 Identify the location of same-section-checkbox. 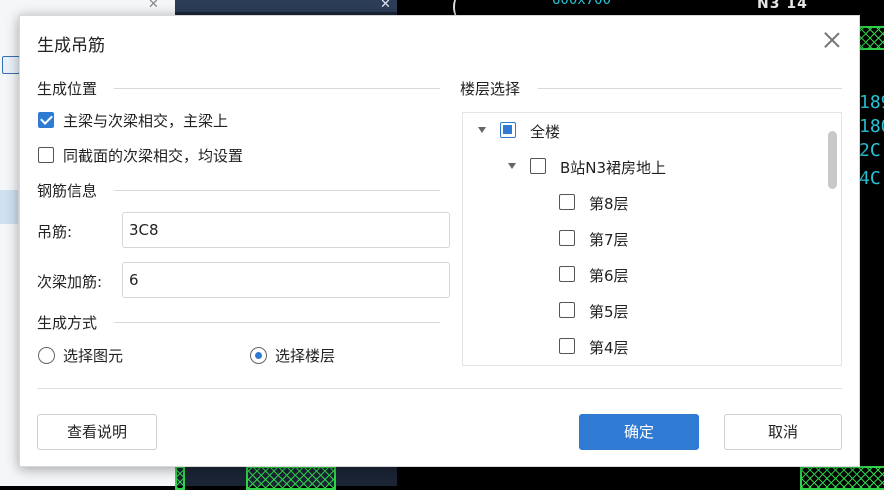
(46, 155).